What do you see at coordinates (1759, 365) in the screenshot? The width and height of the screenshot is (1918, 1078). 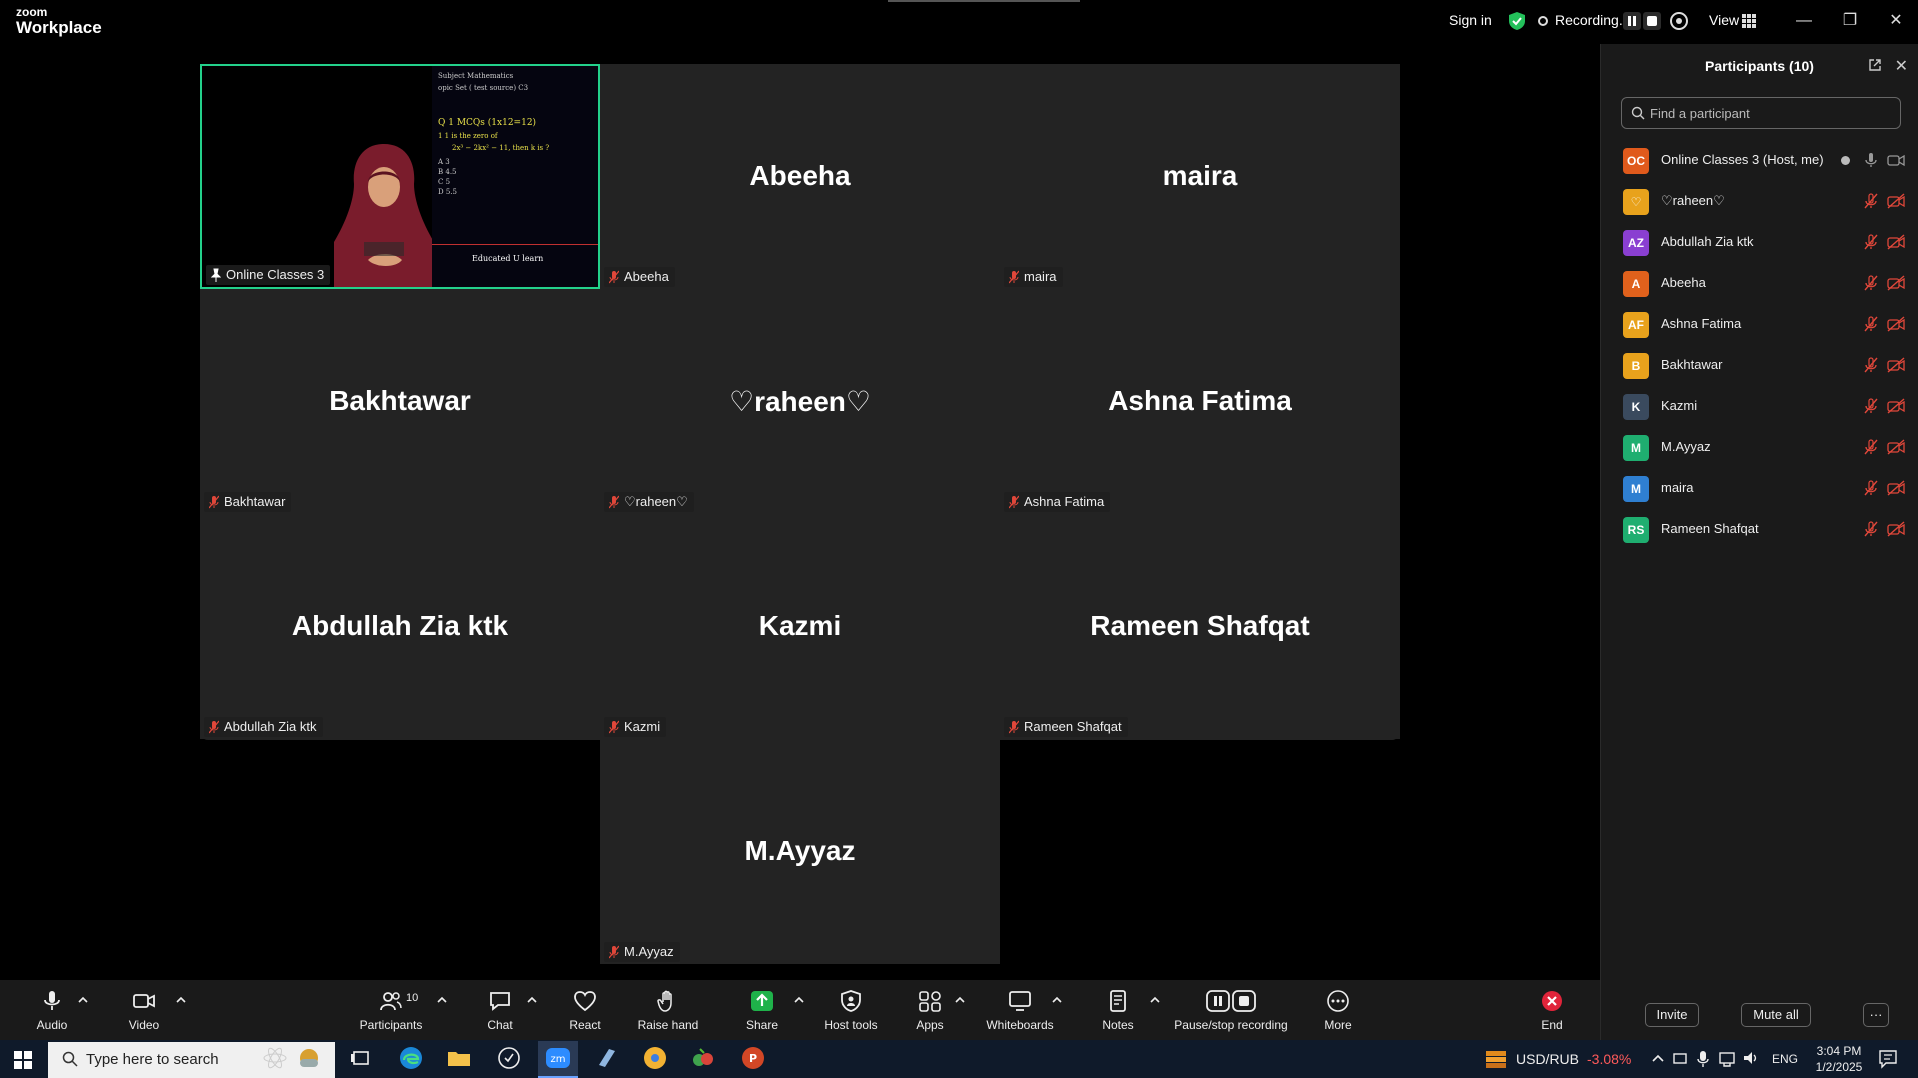 I see `participant-row: B Bakhtawar` at bounding box center [1759, 365].